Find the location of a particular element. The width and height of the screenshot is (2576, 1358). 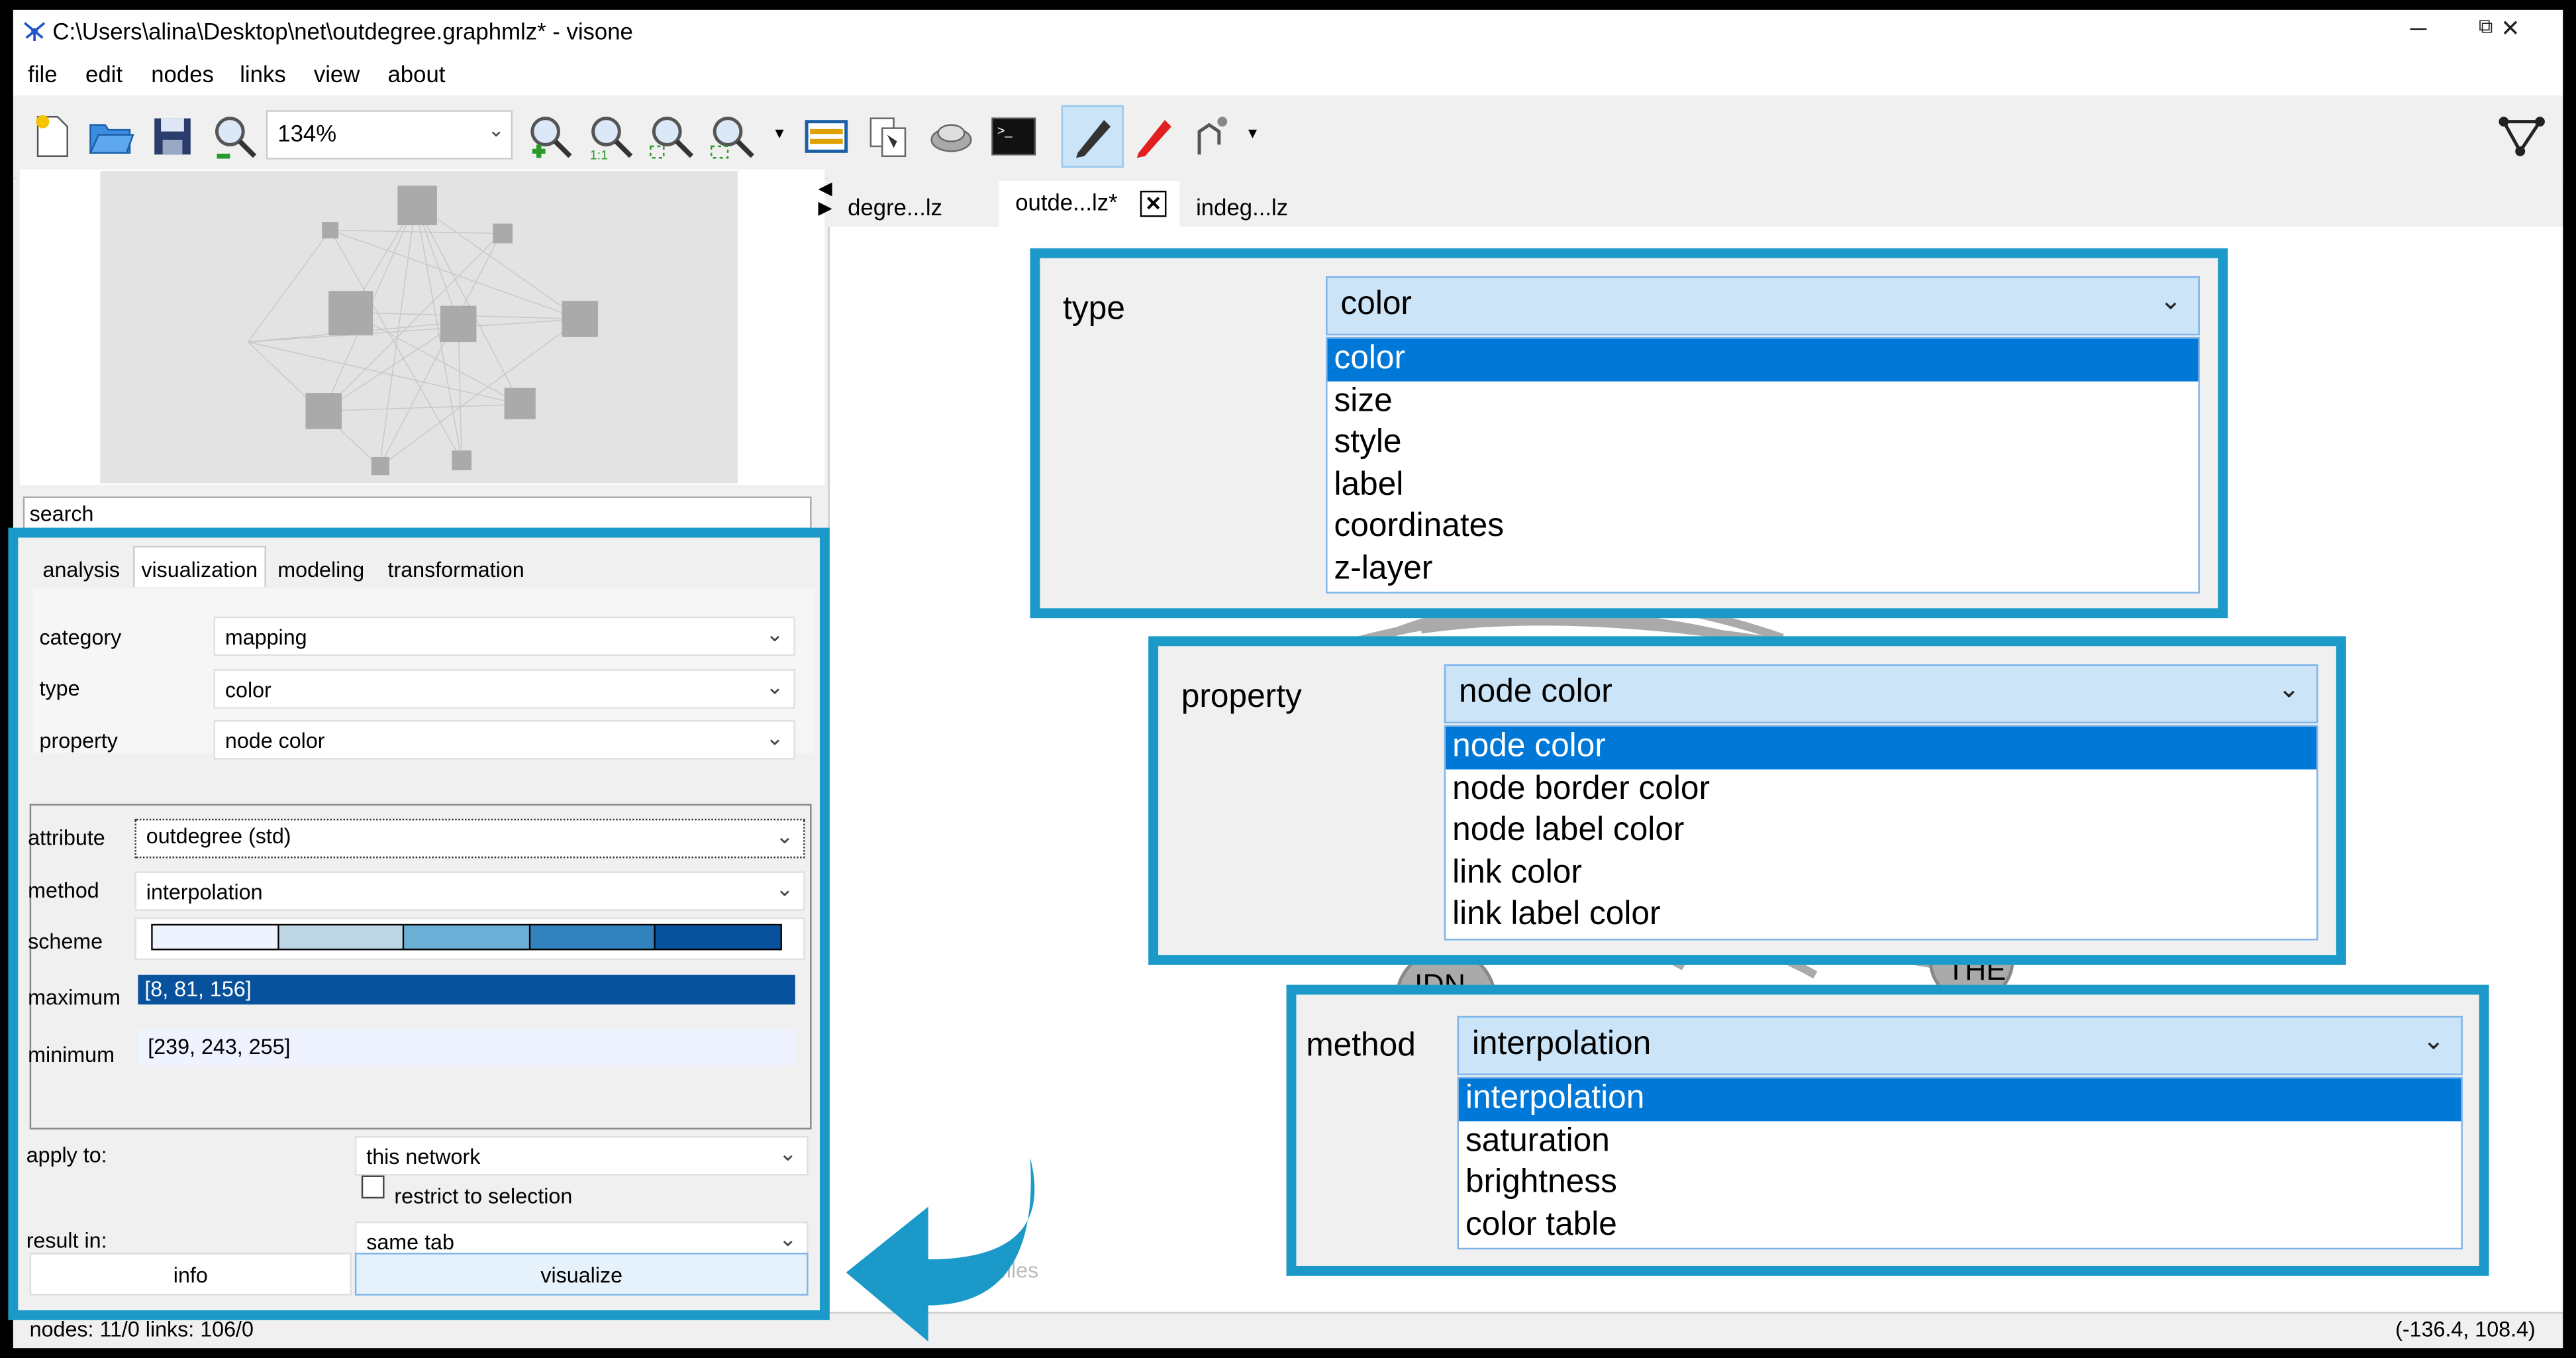

red-pen-icon is located at coordinates (1152, 136).